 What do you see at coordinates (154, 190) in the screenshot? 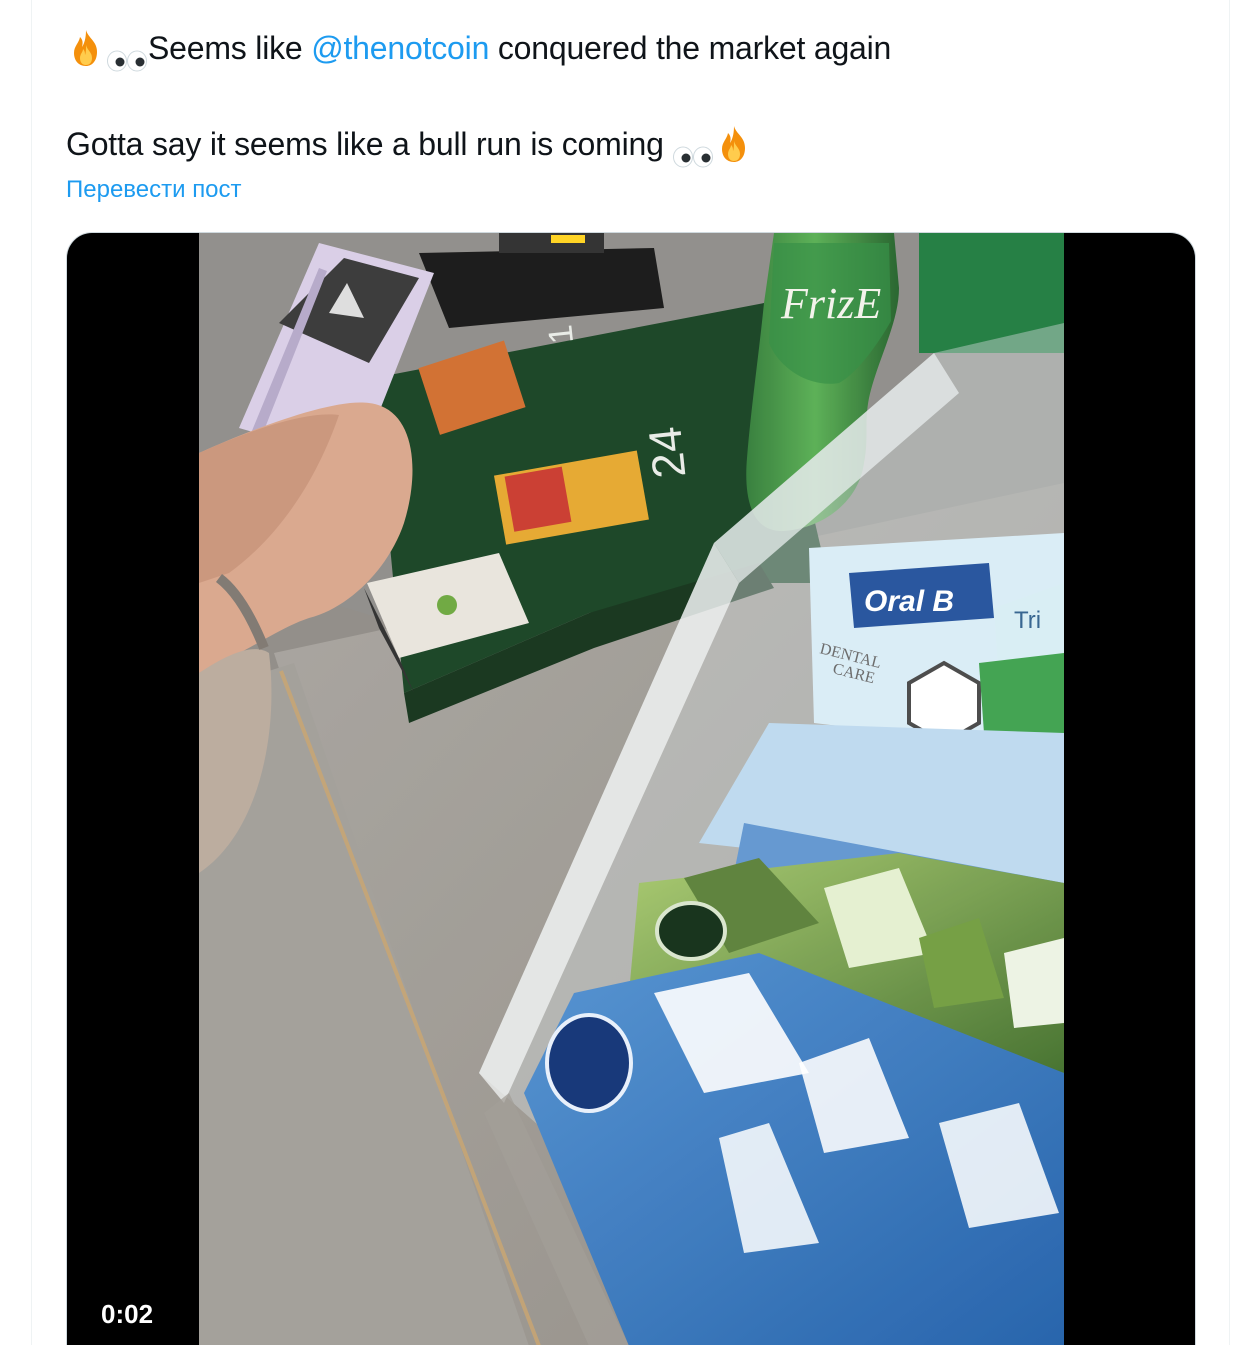
I see `translate-post-link: Перевести пост` at bounding box center [154, 190].